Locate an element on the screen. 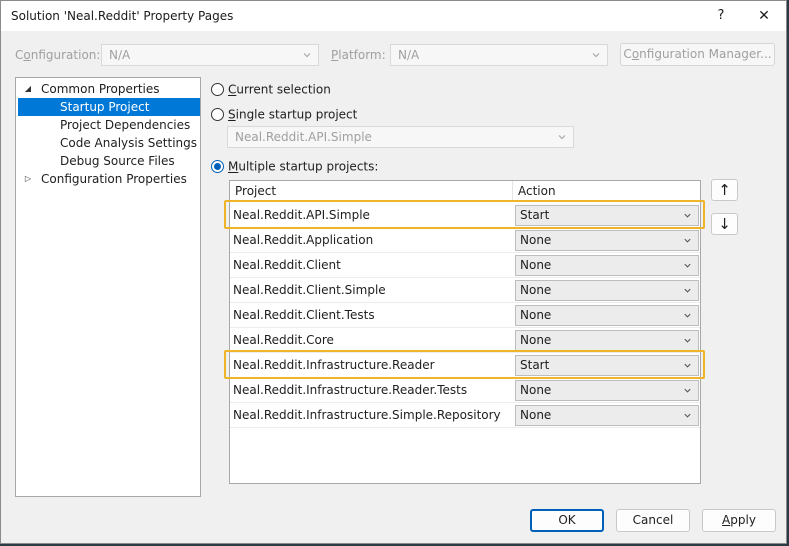 The image size is (789, 546). ok-button: OK is located at coordinates (567, 520).